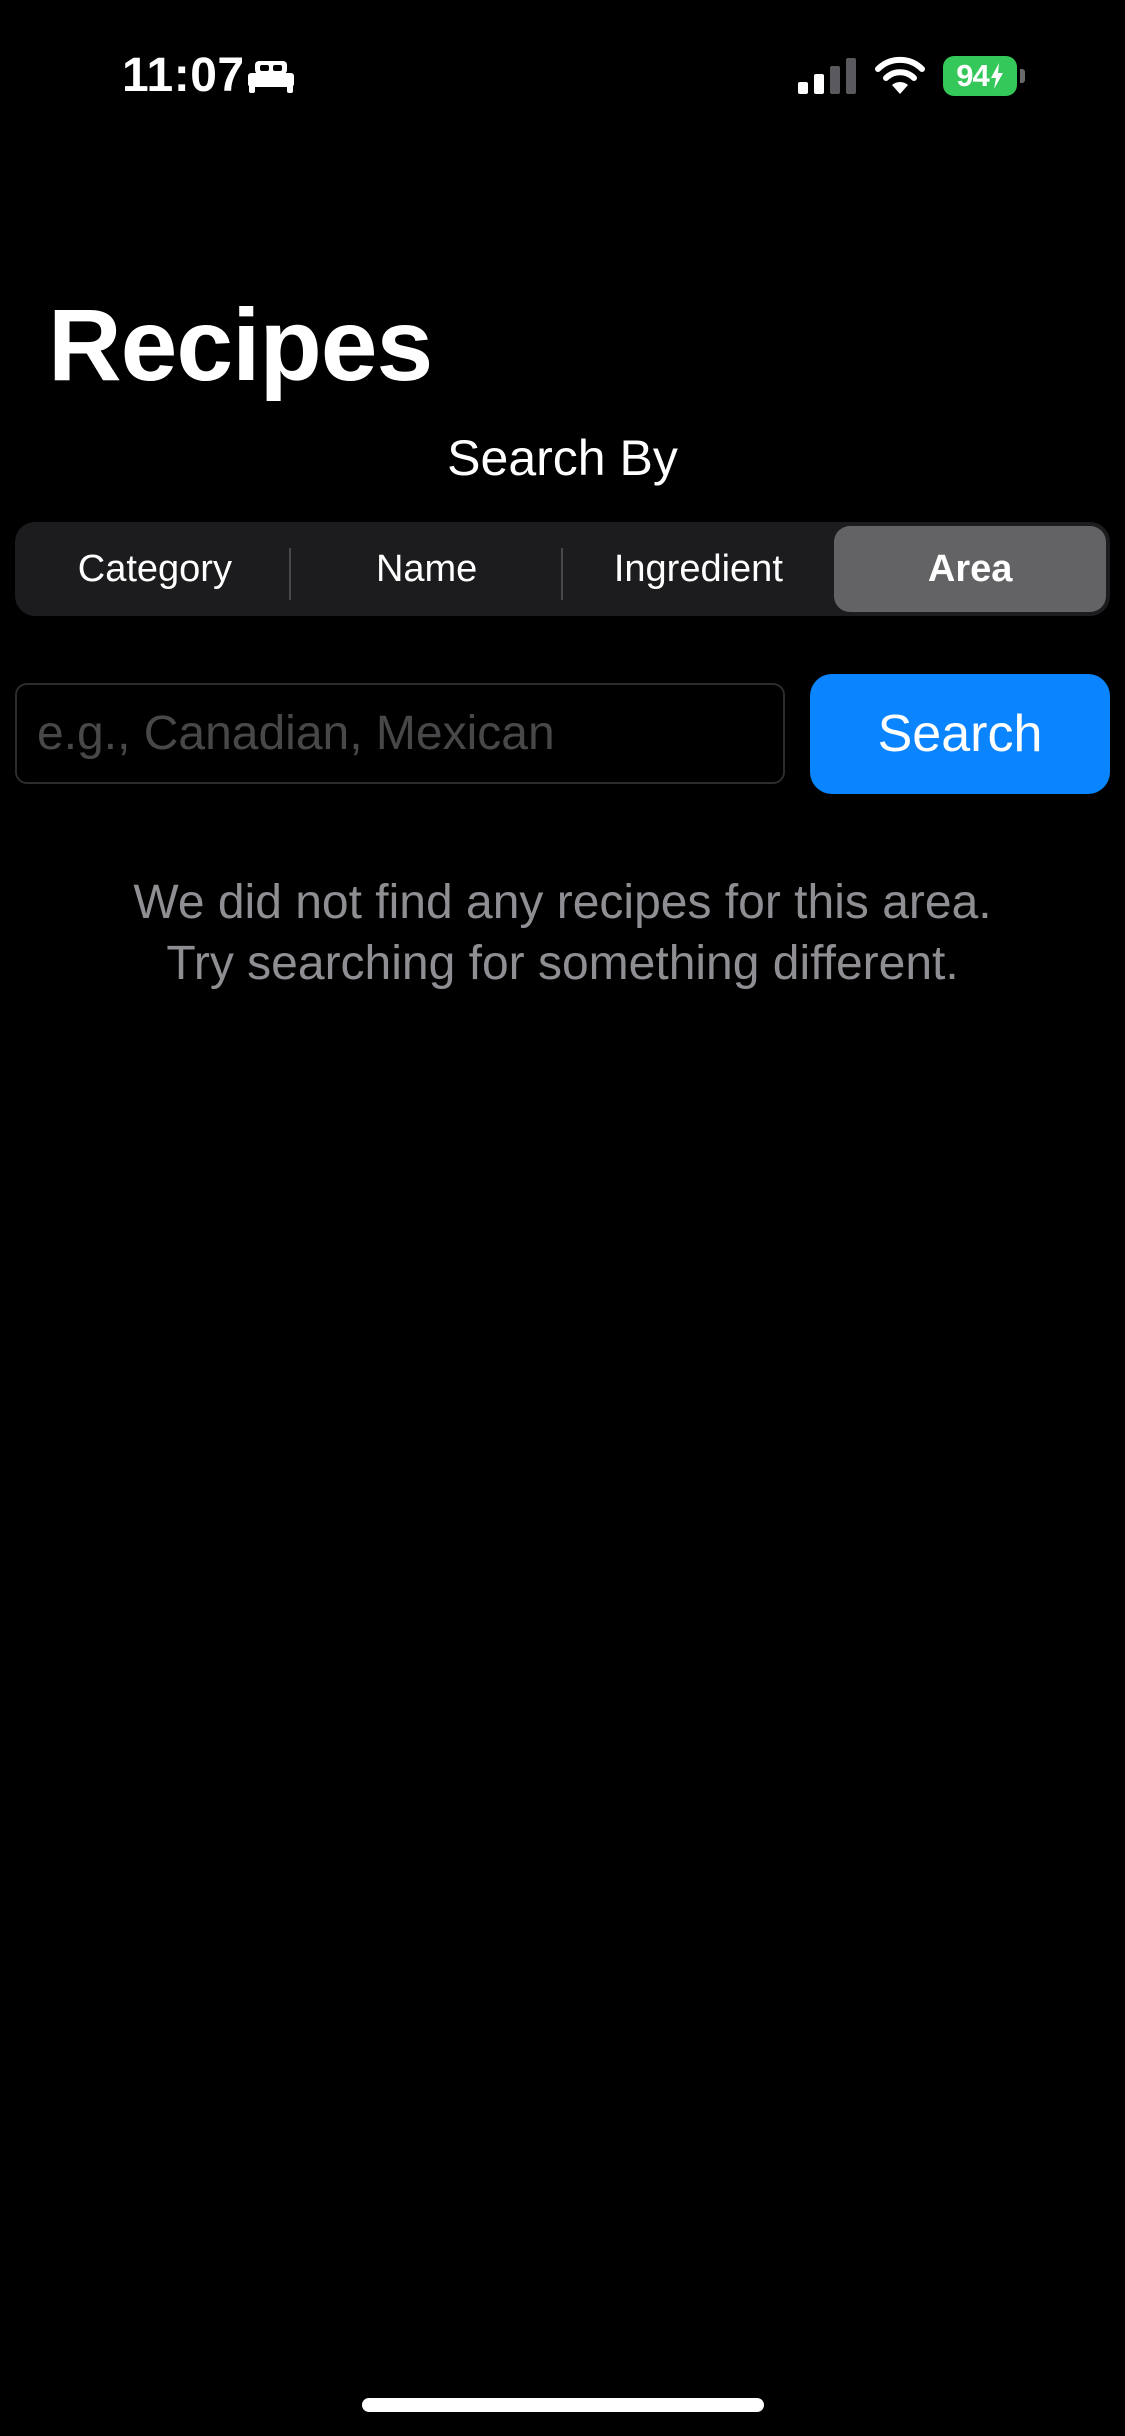 Image resolution: width=1125 pixels, height=2436 pixels. What do you see at coordinates (699, 569) in the screenshot?
I see `segment-ingredient: Ingredient` at bounding box center [699, 569].